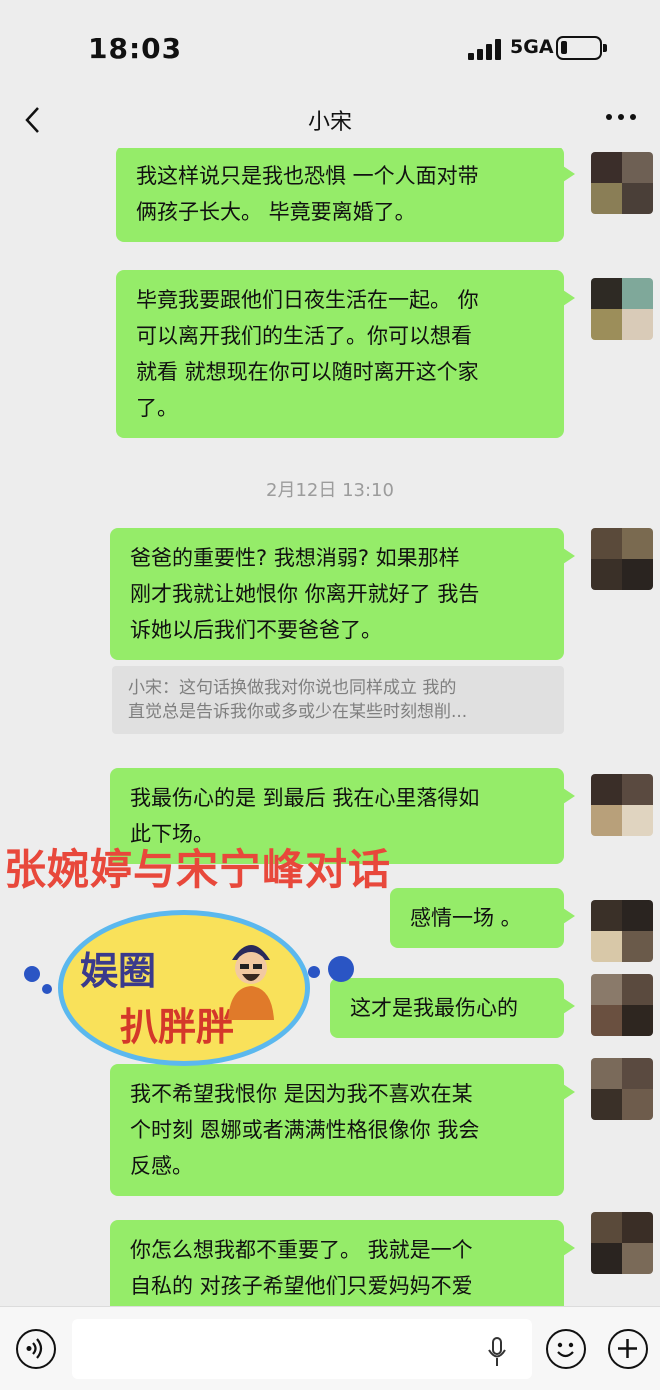  I want to click on nav-bar: 小宋, so click(330, 122).